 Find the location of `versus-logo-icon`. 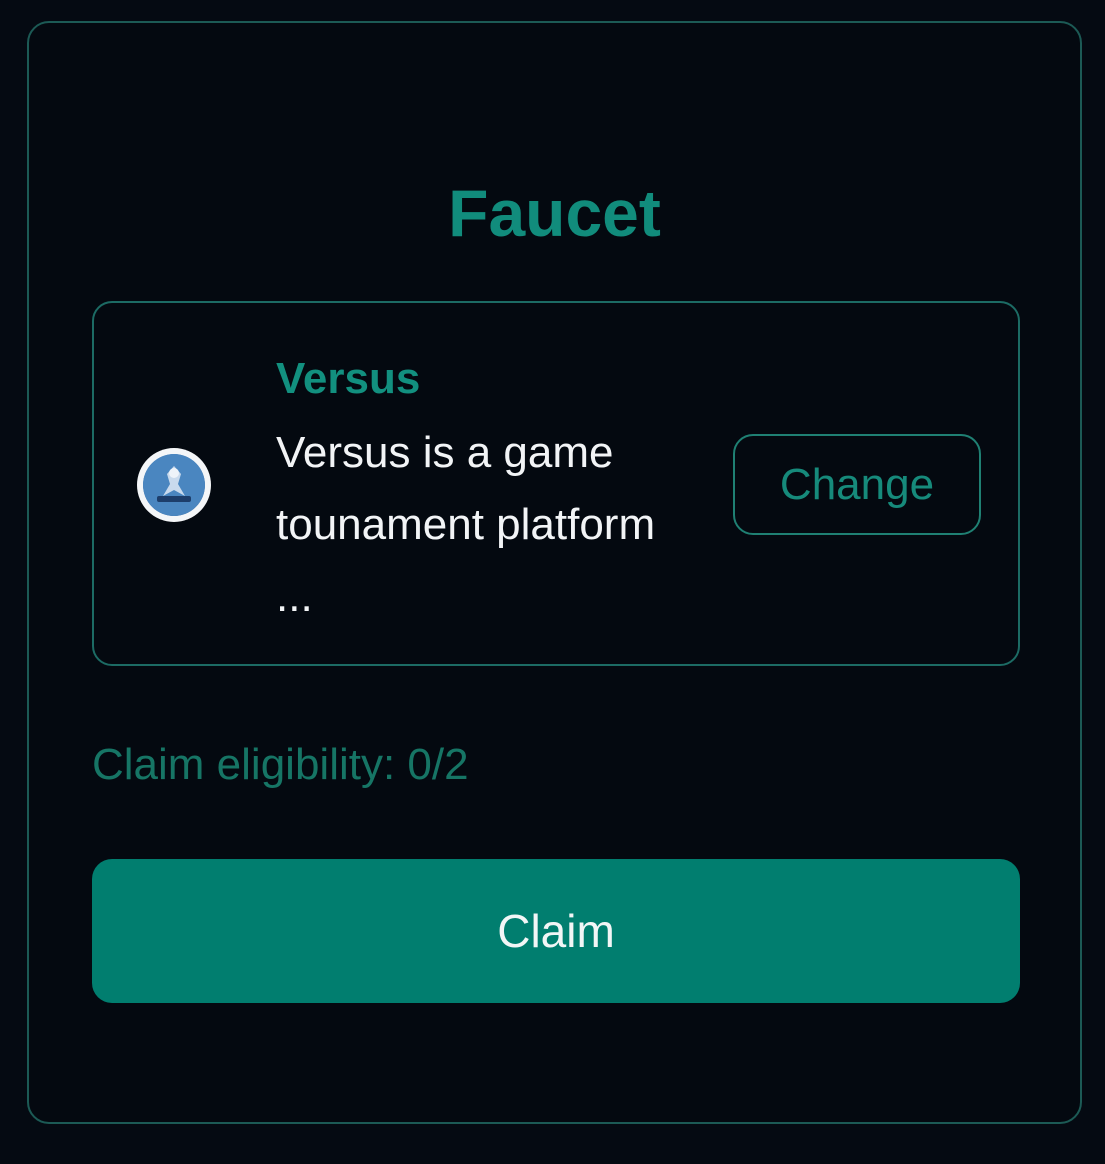

versus-logo-icon is located at coordinates (174, 485).